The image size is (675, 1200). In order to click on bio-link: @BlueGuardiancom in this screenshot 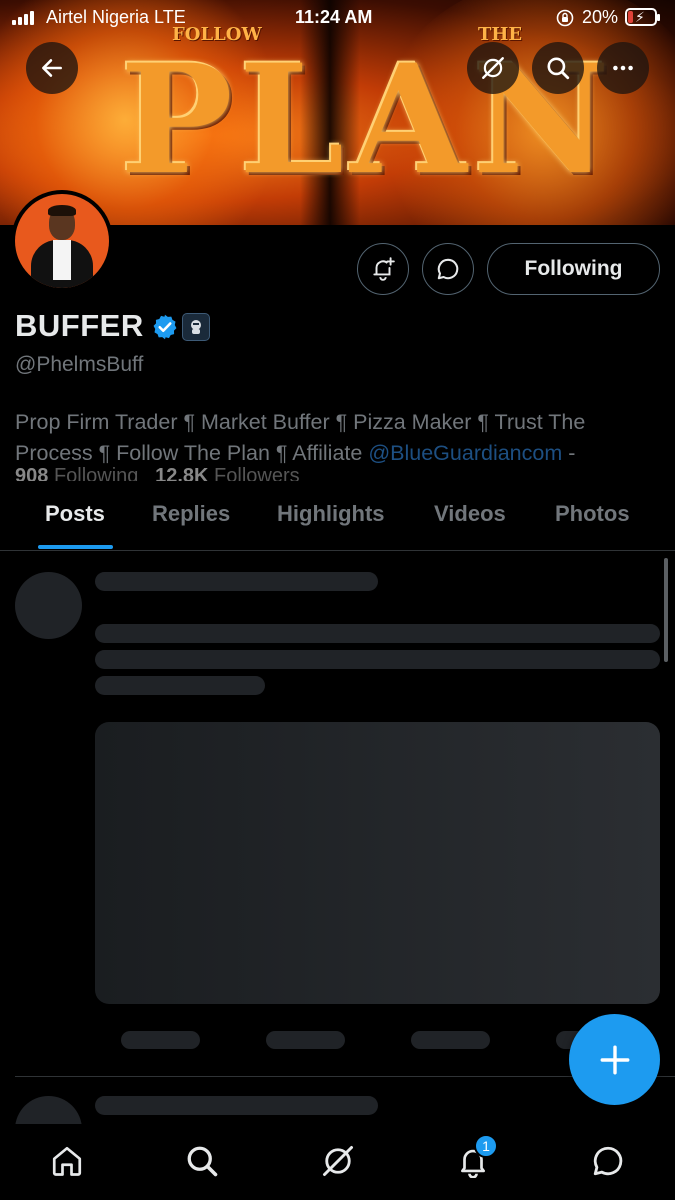, I will do `click(465, 453)`.